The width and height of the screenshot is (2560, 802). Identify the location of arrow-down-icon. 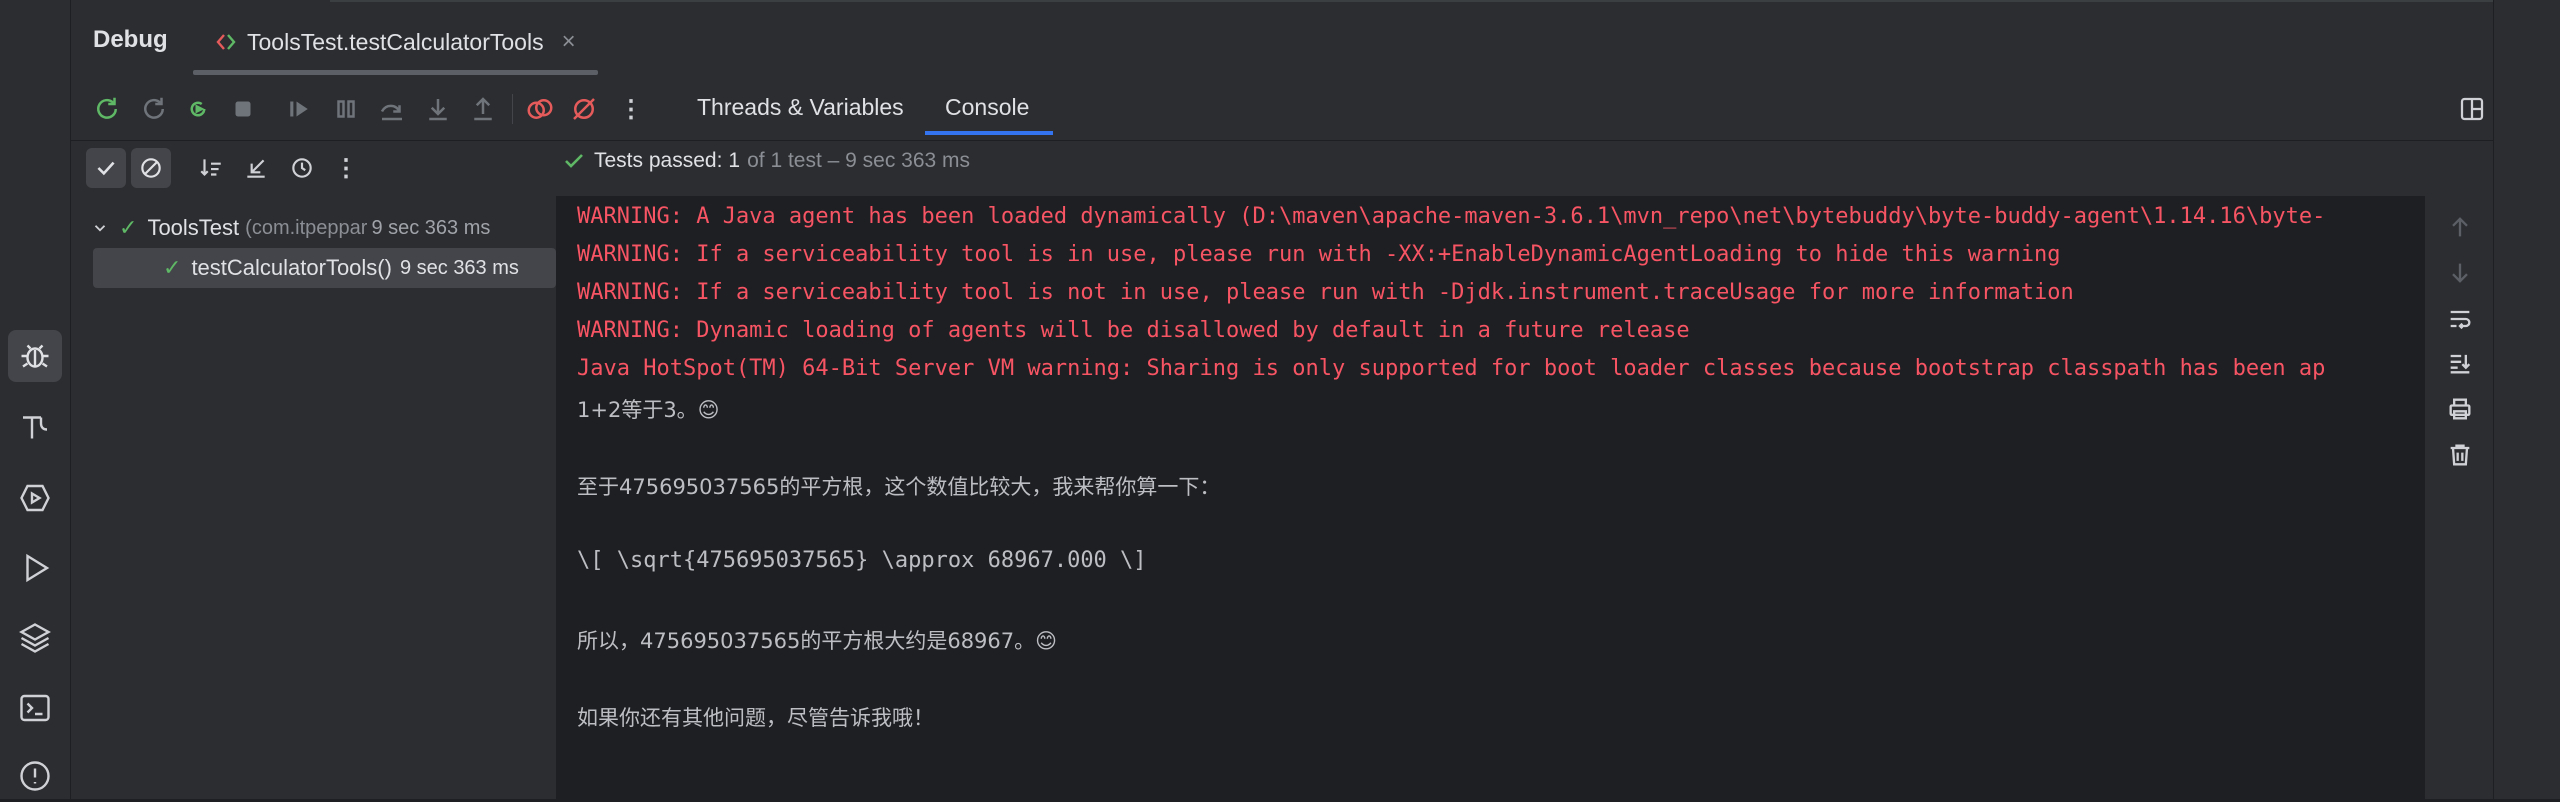
(2460, 273).